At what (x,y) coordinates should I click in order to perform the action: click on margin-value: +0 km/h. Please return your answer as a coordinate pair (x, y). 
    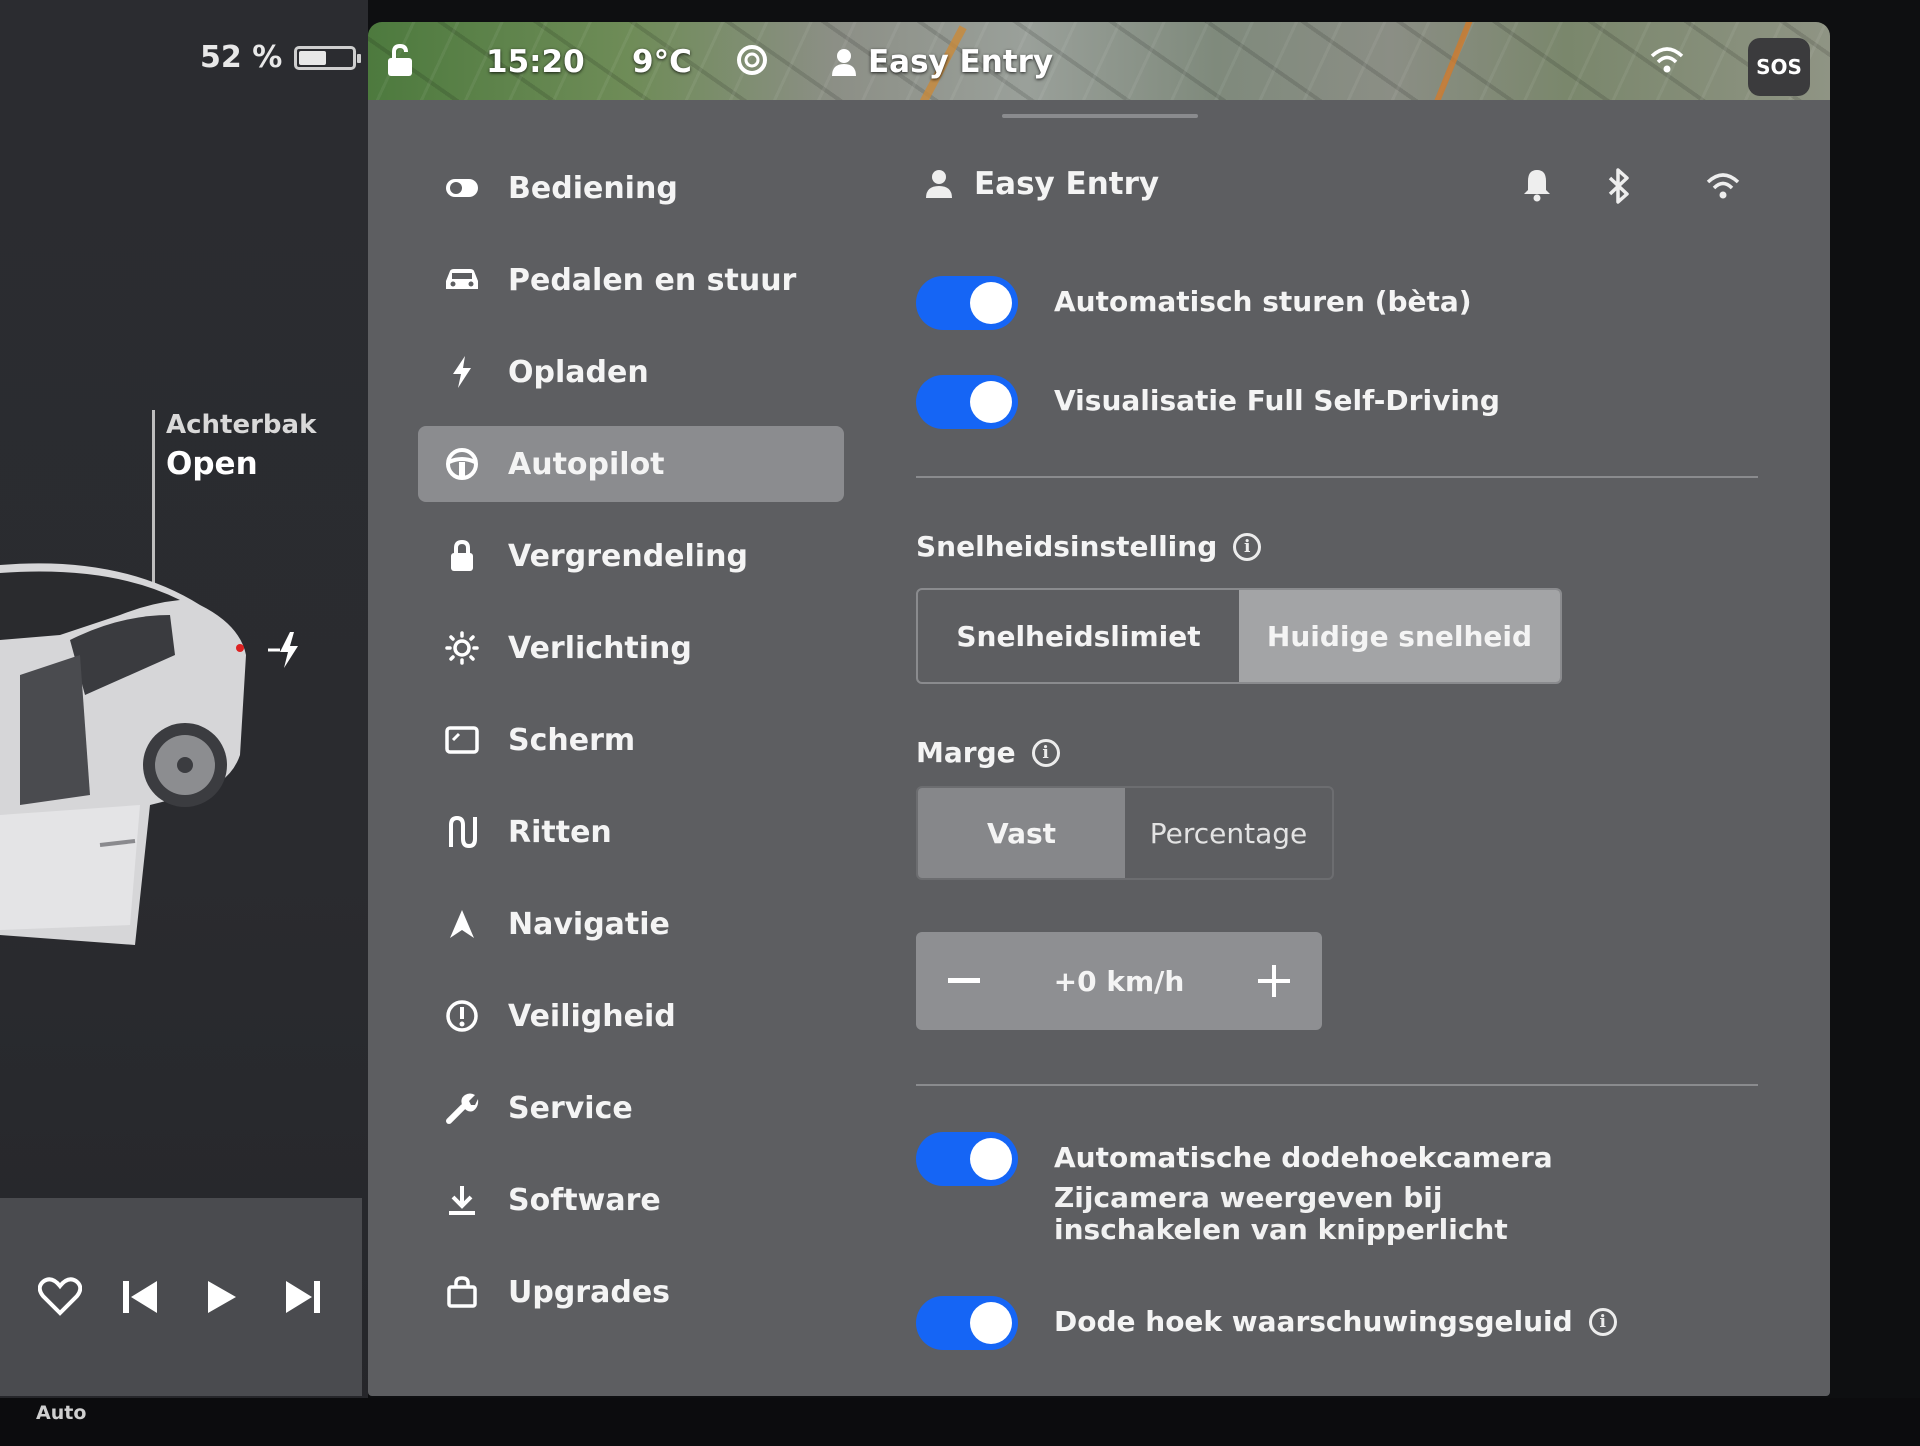
    Looking at the image, I should click on (1119, 981).